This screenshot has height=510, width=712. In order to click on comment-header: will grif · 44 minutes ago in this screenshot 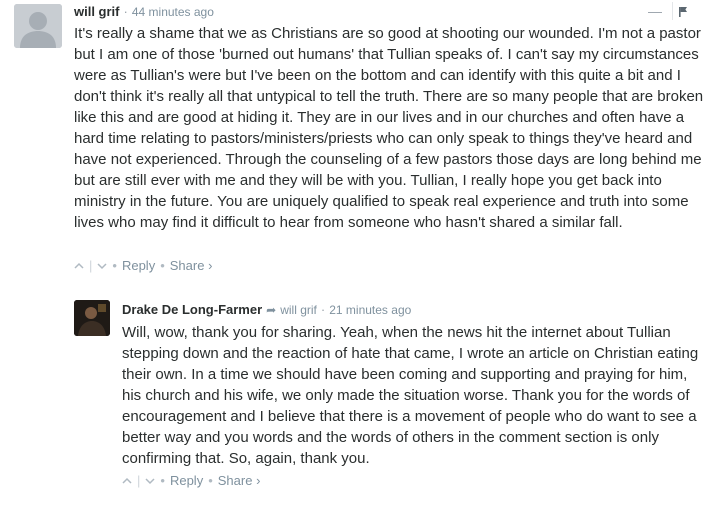, I will do `click(144, 11)`.